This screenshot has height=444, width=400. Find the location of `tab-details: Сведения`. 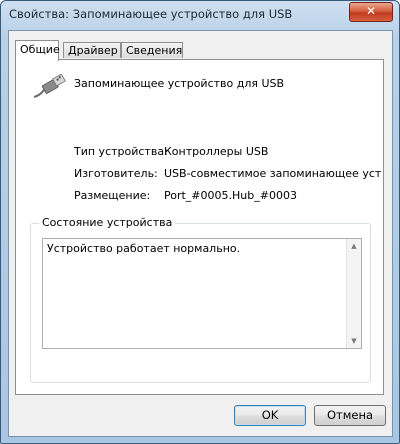

tab-details: Сведения is located at coordinates (152, 50).